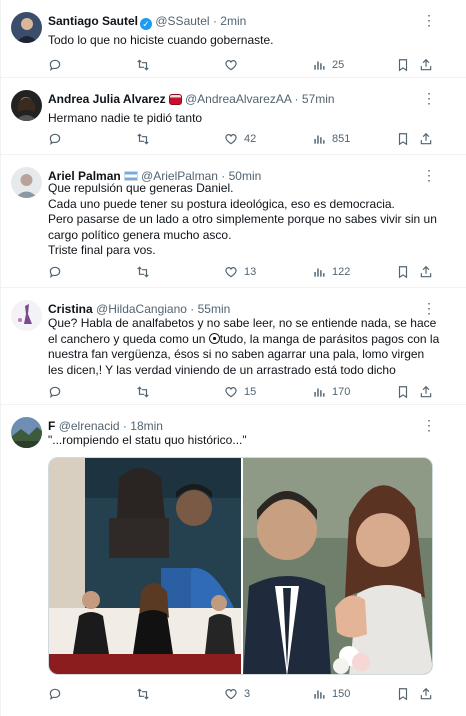 The width and height of the screenshot is (466, 716). Describe the element at coordinates (331, 694) in the screenshot. I see `views-button: 150` at that location.